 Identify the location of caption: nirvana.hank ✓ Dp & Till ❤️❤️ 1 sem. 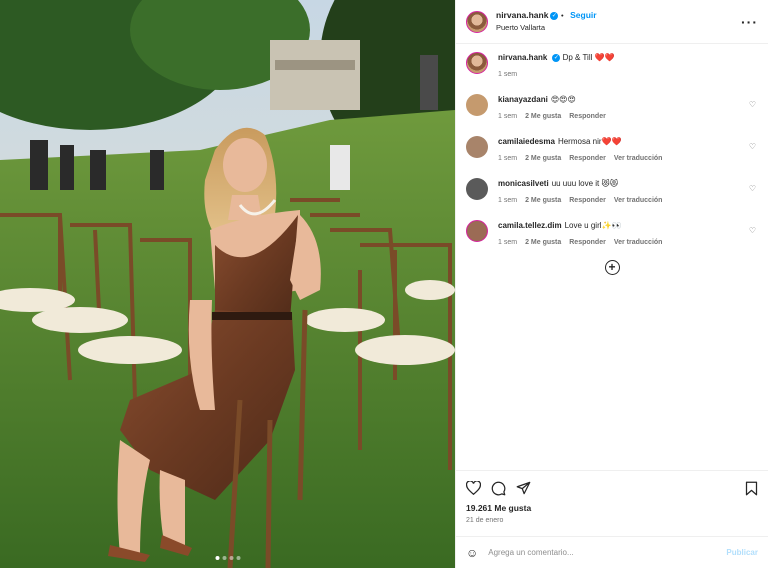
(612, 66).